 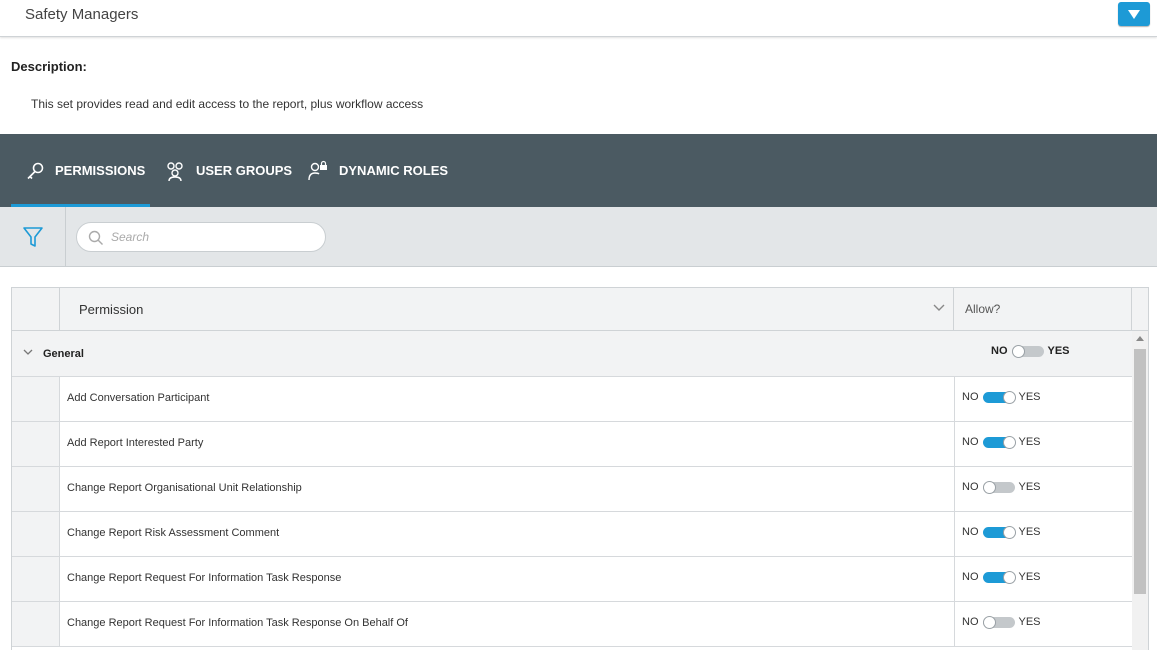 I want to click on search-input, so click(x=211, y=237).